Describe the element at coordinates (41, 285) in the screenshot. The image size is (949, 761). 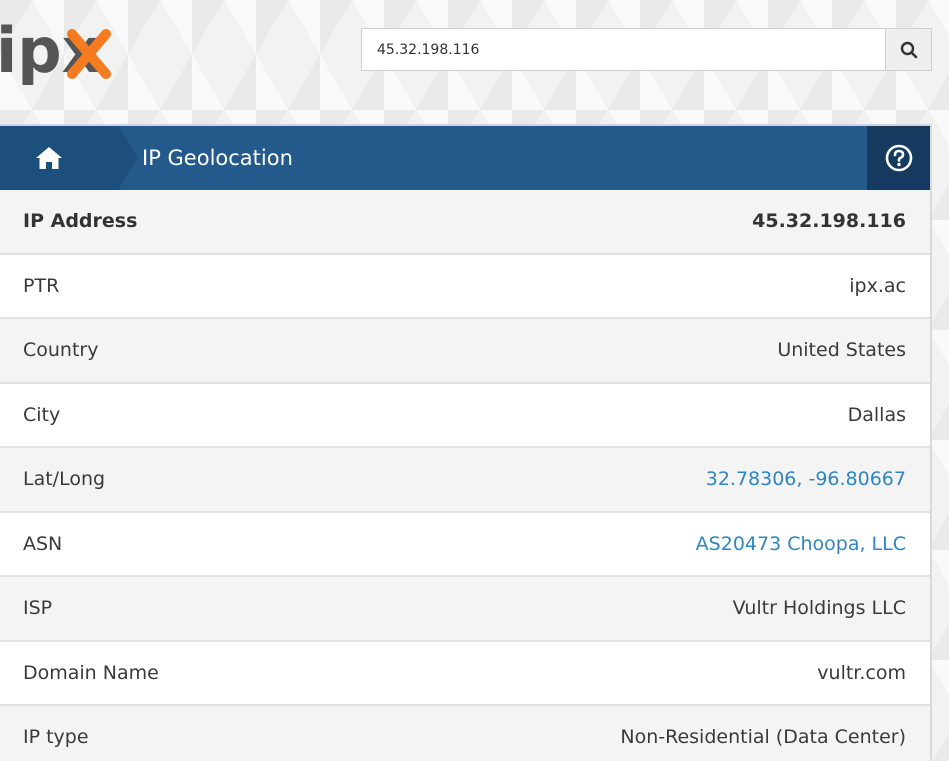
I see `row-label: PTR` at that location.